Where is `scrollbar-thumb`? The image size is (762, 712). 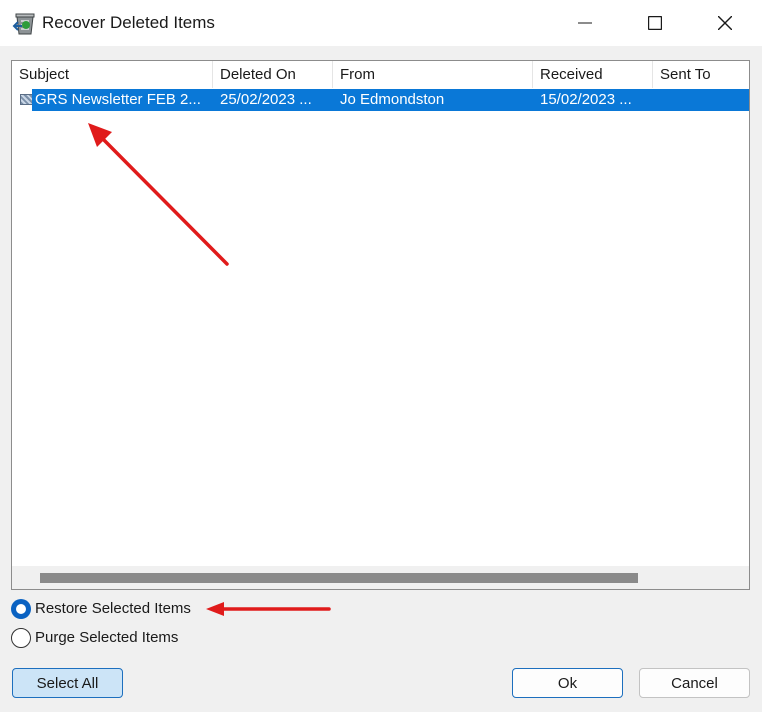
scrollbar-thumb is located at coordinates (339, 578).